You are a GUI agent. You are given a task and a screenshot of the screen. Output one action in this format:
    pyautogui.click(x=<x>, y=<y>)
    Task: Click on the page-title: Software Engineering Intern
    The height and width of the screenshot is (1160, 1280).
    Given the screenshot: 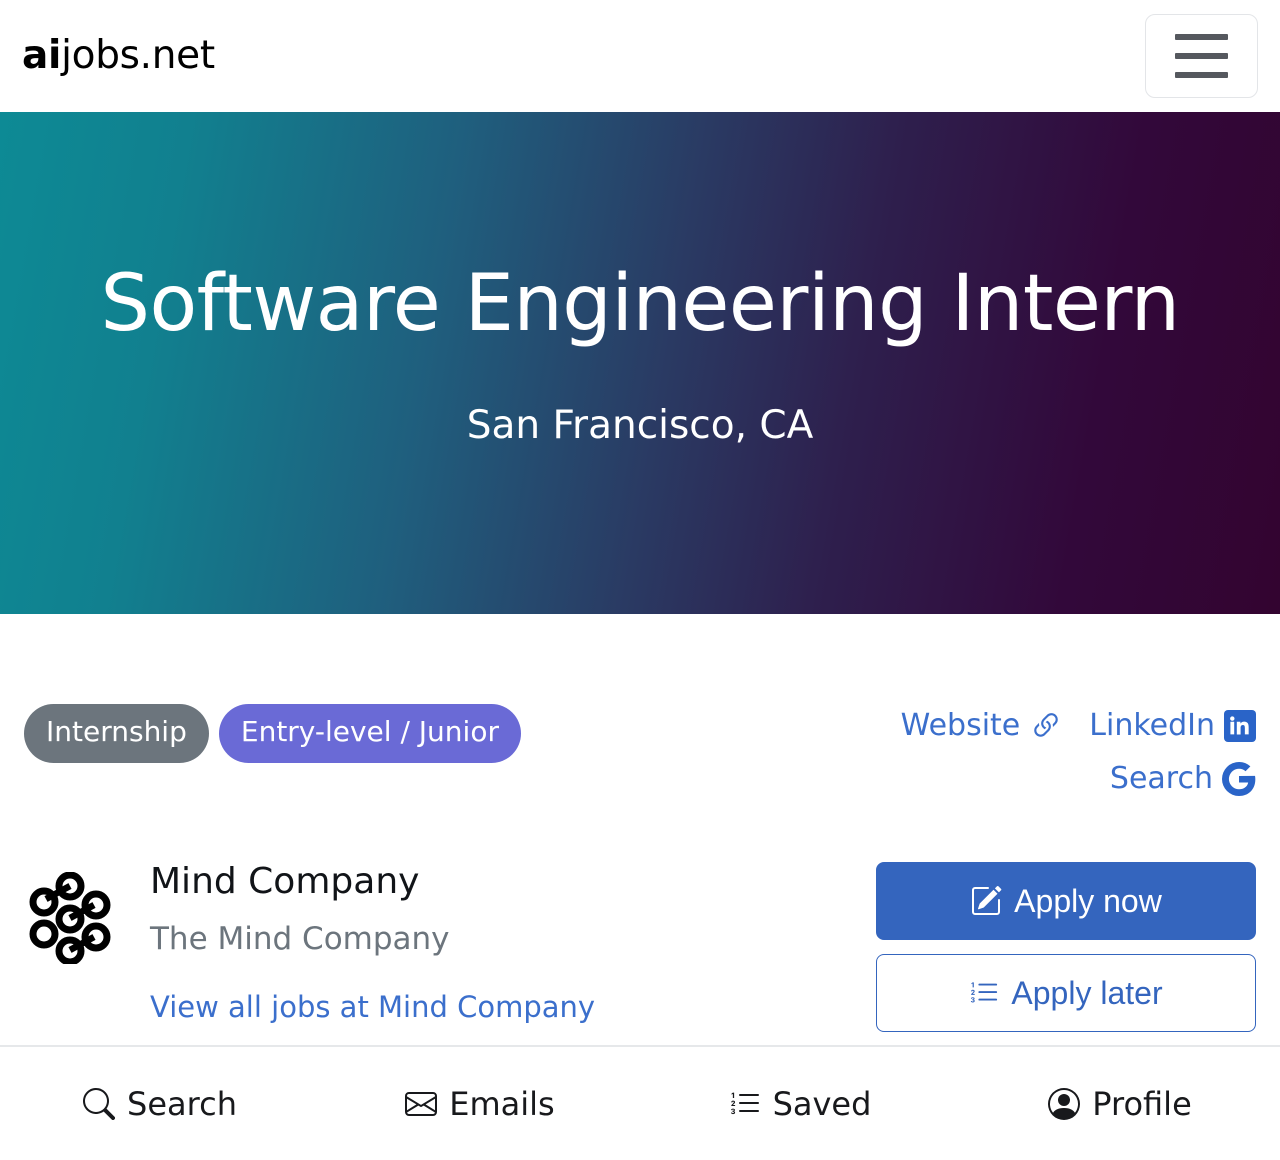 What is the action you would take?
    pyautogui.click(x=640, y=304)
    